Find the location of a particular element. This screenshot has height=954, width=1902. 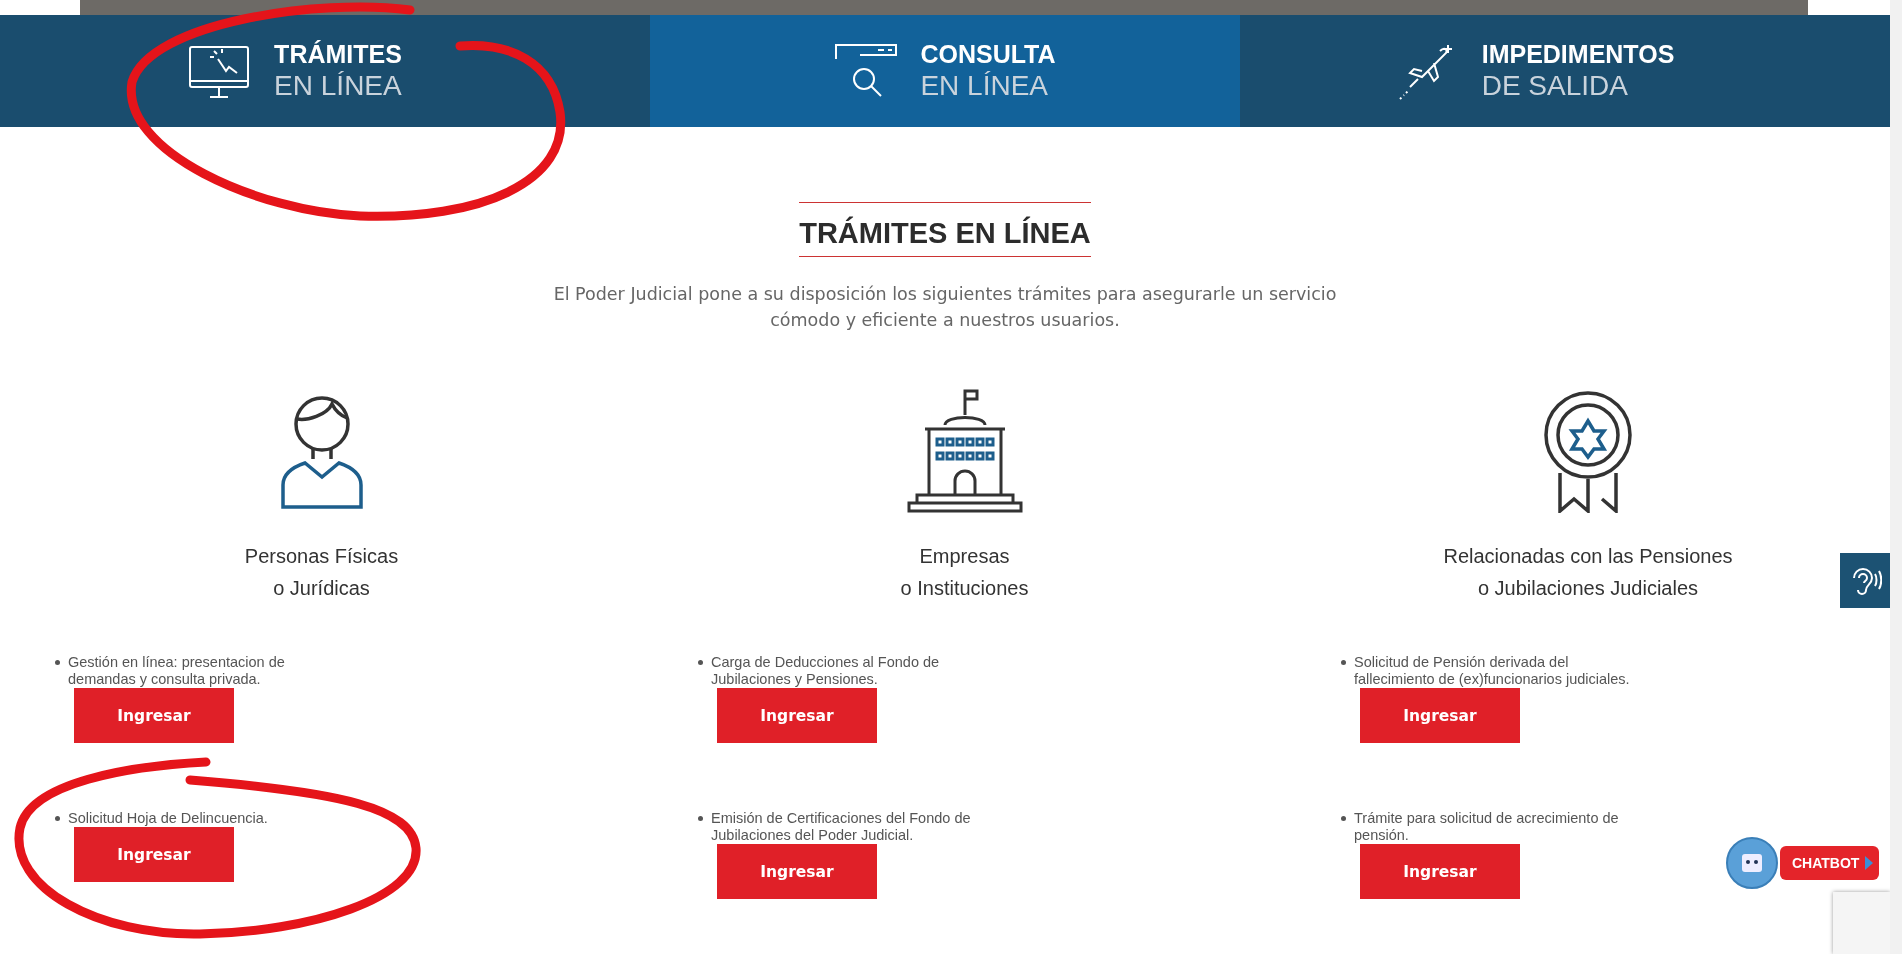

recaptcha-badge is located at coordinates (1861, 923).